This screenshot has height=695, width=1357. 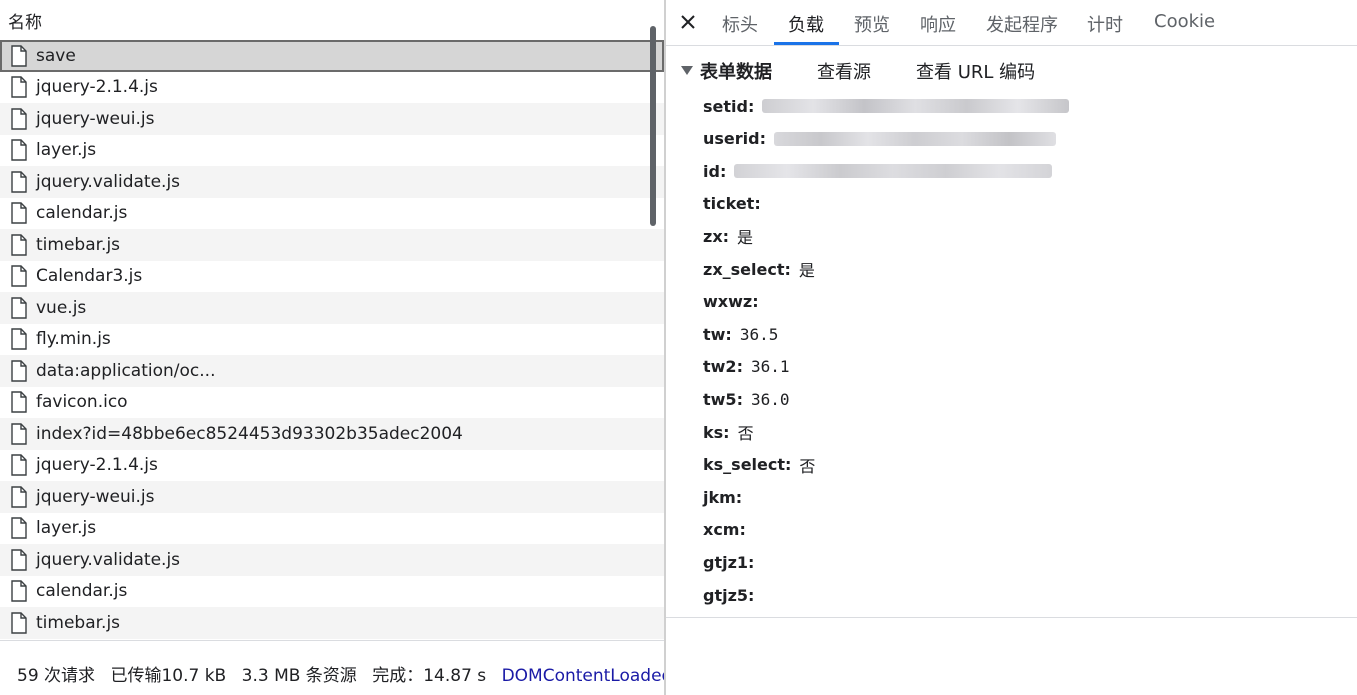 I want to click on tab-initiator: 发起程序, so click(x=1022, y=24).